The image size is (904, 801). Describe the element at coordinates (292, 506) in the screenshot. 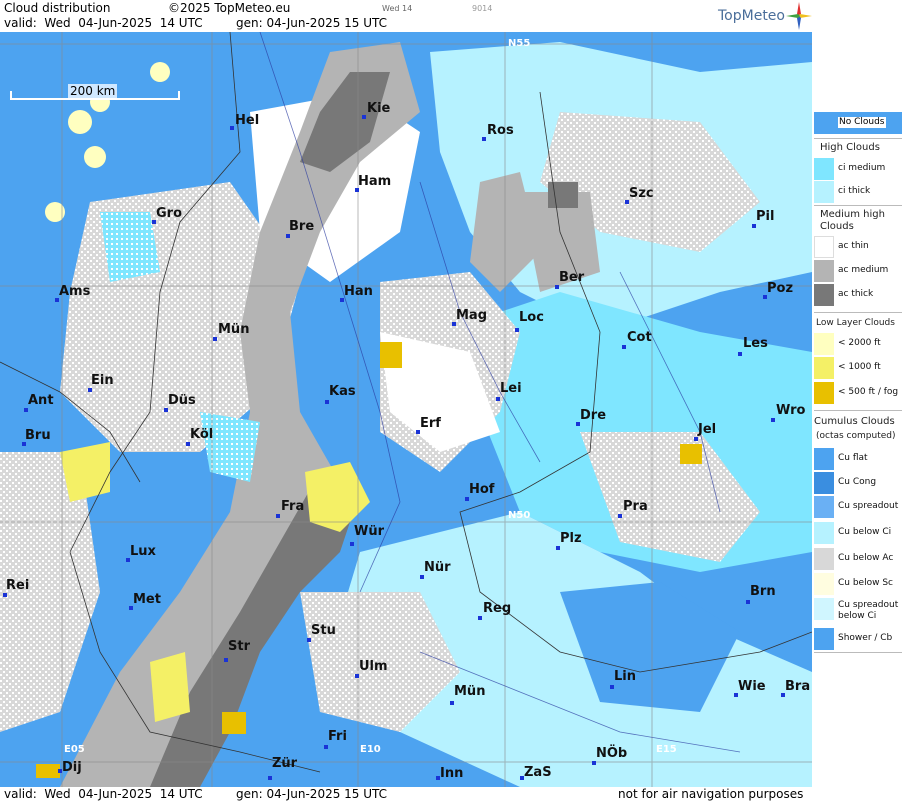

I see `city-label: Fra` at that location.